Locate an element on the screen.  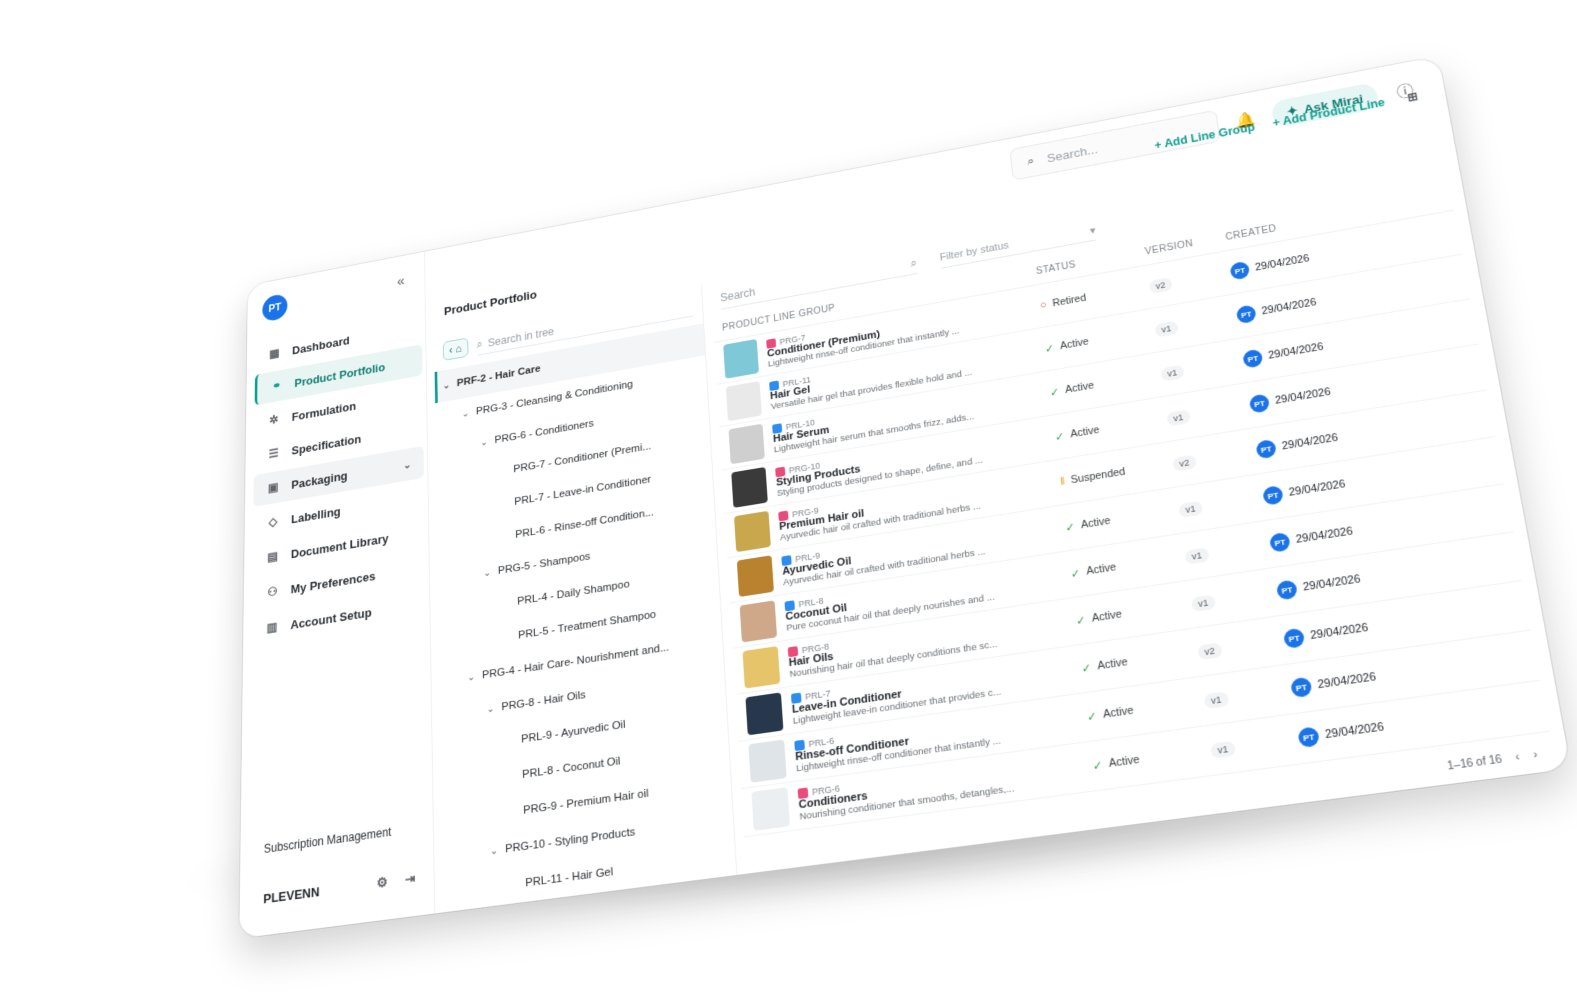
grid-view-icon: ⊞ is located at coordinates (1413, 97).